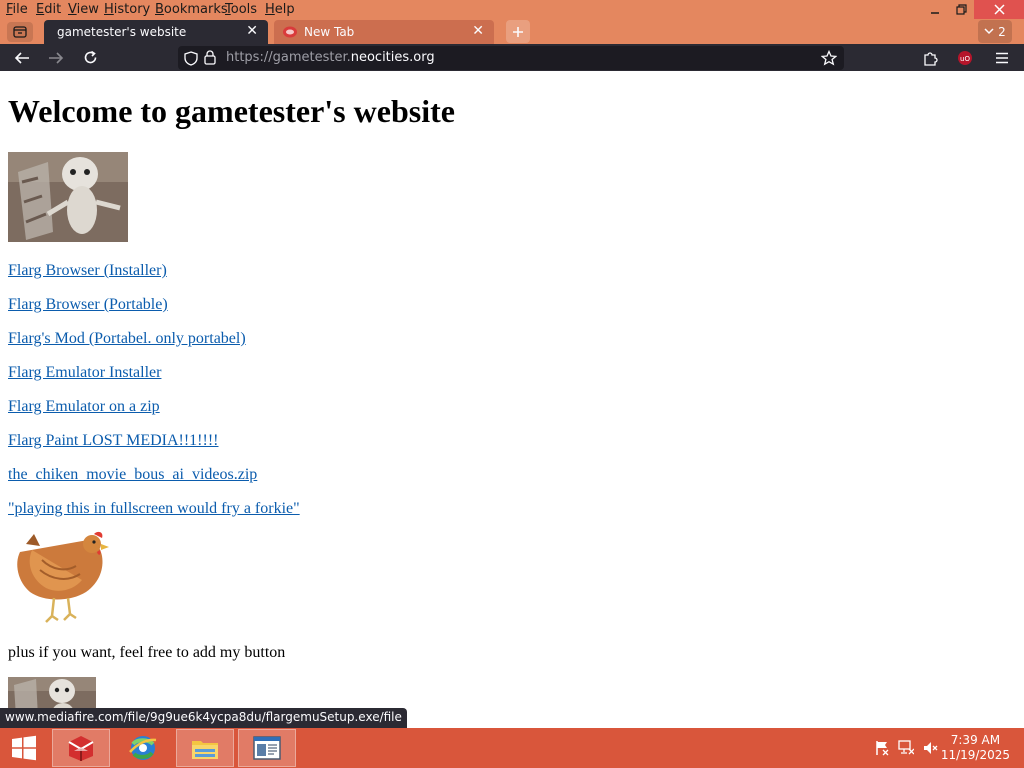  I want to click on volume-muted-icon, so click(930, 748).